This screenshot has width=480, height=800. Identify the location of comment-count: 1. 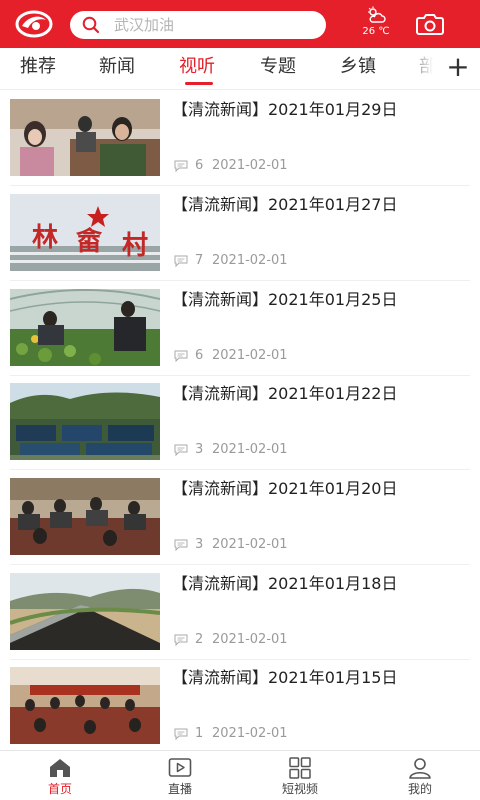
(199, 733).